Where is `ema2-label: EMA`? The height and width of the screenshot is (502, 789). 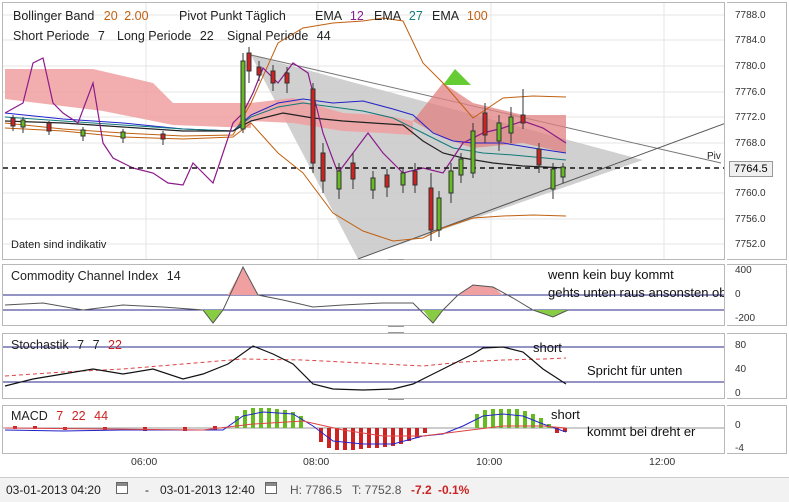 ema2-label: EMA is located at coordinates (387, 16).